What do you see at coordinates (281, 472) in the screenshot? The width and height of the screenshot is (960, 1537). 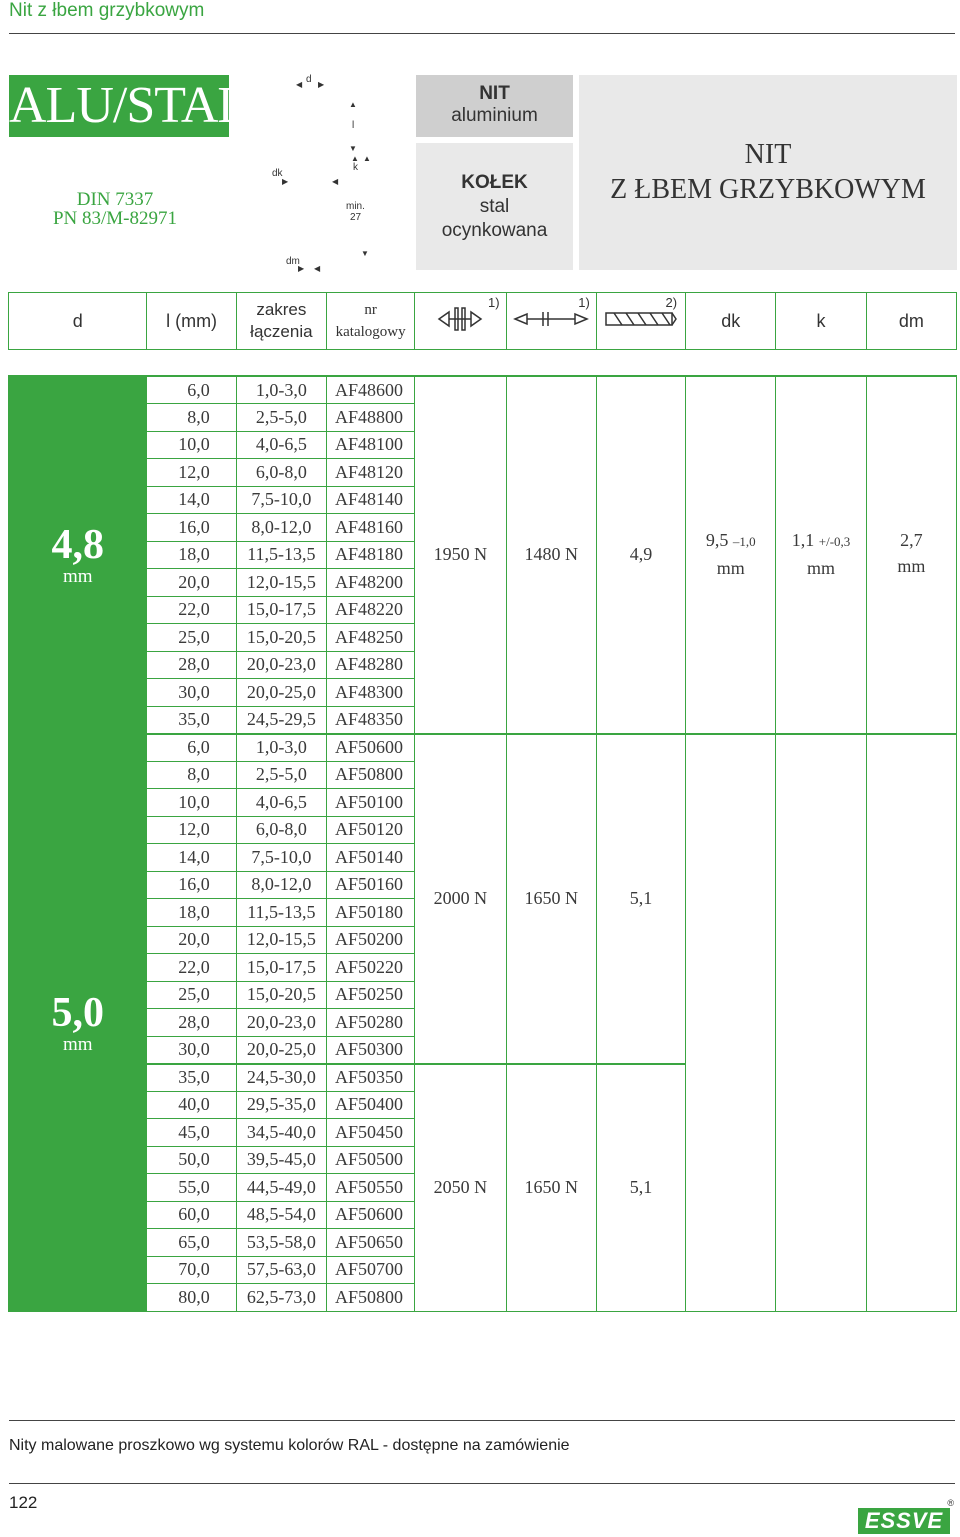 I see `grip-range-cell: 6,0-8,0` at bounding box center [281, 472].